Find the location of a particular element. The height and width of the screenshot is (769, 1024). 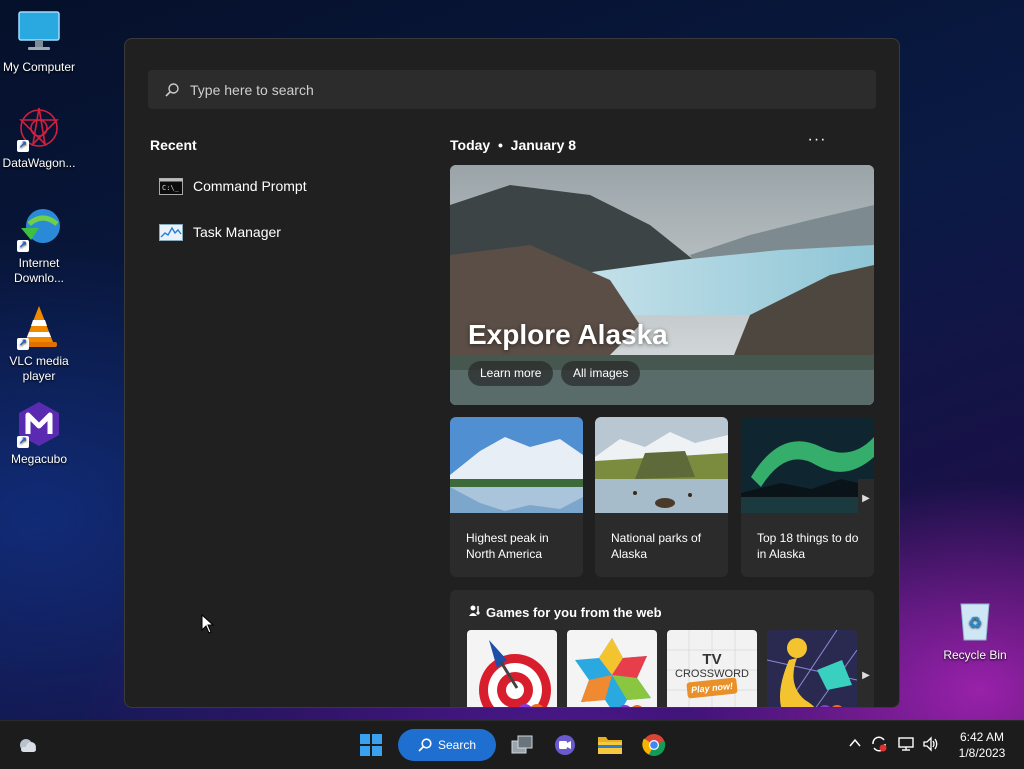

taskbar-search-label: Search is located at coordinates (457, 745).